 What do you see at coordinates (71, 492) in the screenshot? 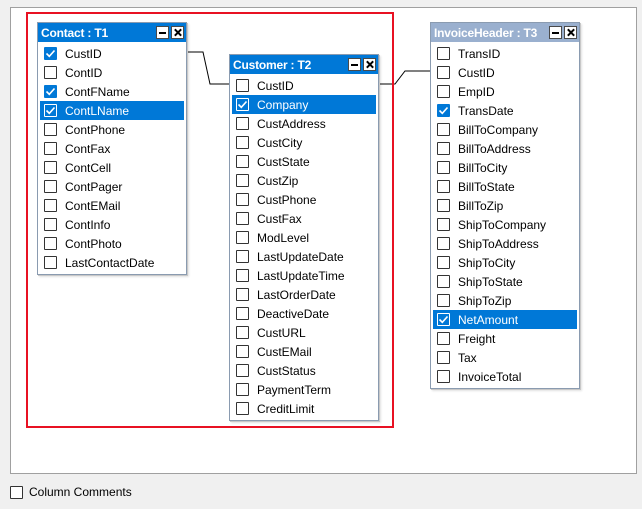
I see `column-comments-option: Column Comments` at bounding box center [71, 492].